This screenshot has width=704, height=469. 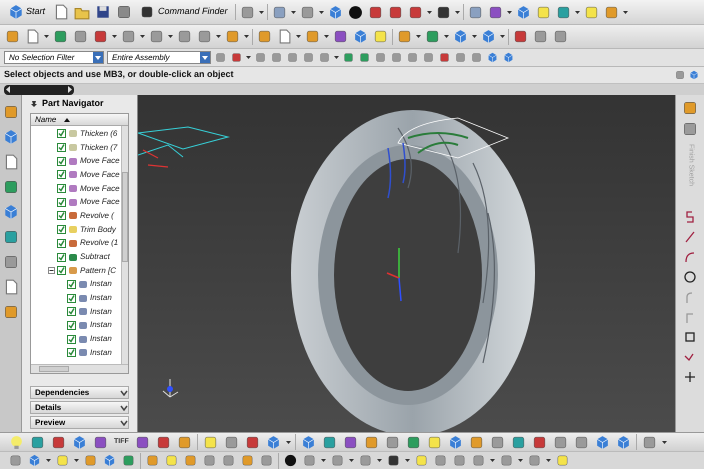 What do you see at coordinates (79, 392) in the screenshot?
I see `collapsible-panel-header: Dependencies` at bounding box center [79, 392].